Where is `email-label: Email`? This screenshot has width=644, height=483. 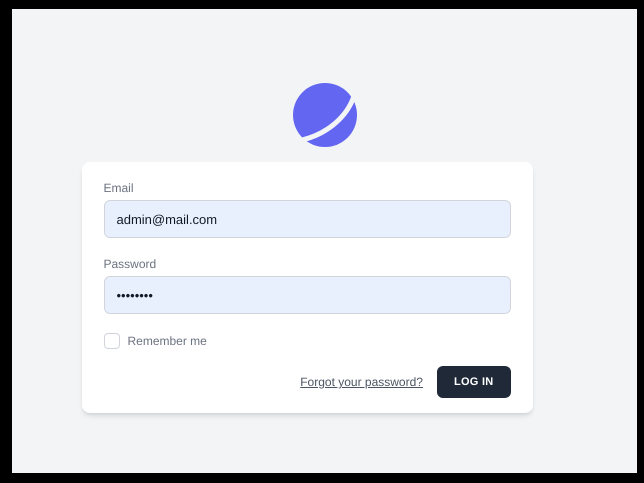 email-label: Email is located at coordinates (119, 188).